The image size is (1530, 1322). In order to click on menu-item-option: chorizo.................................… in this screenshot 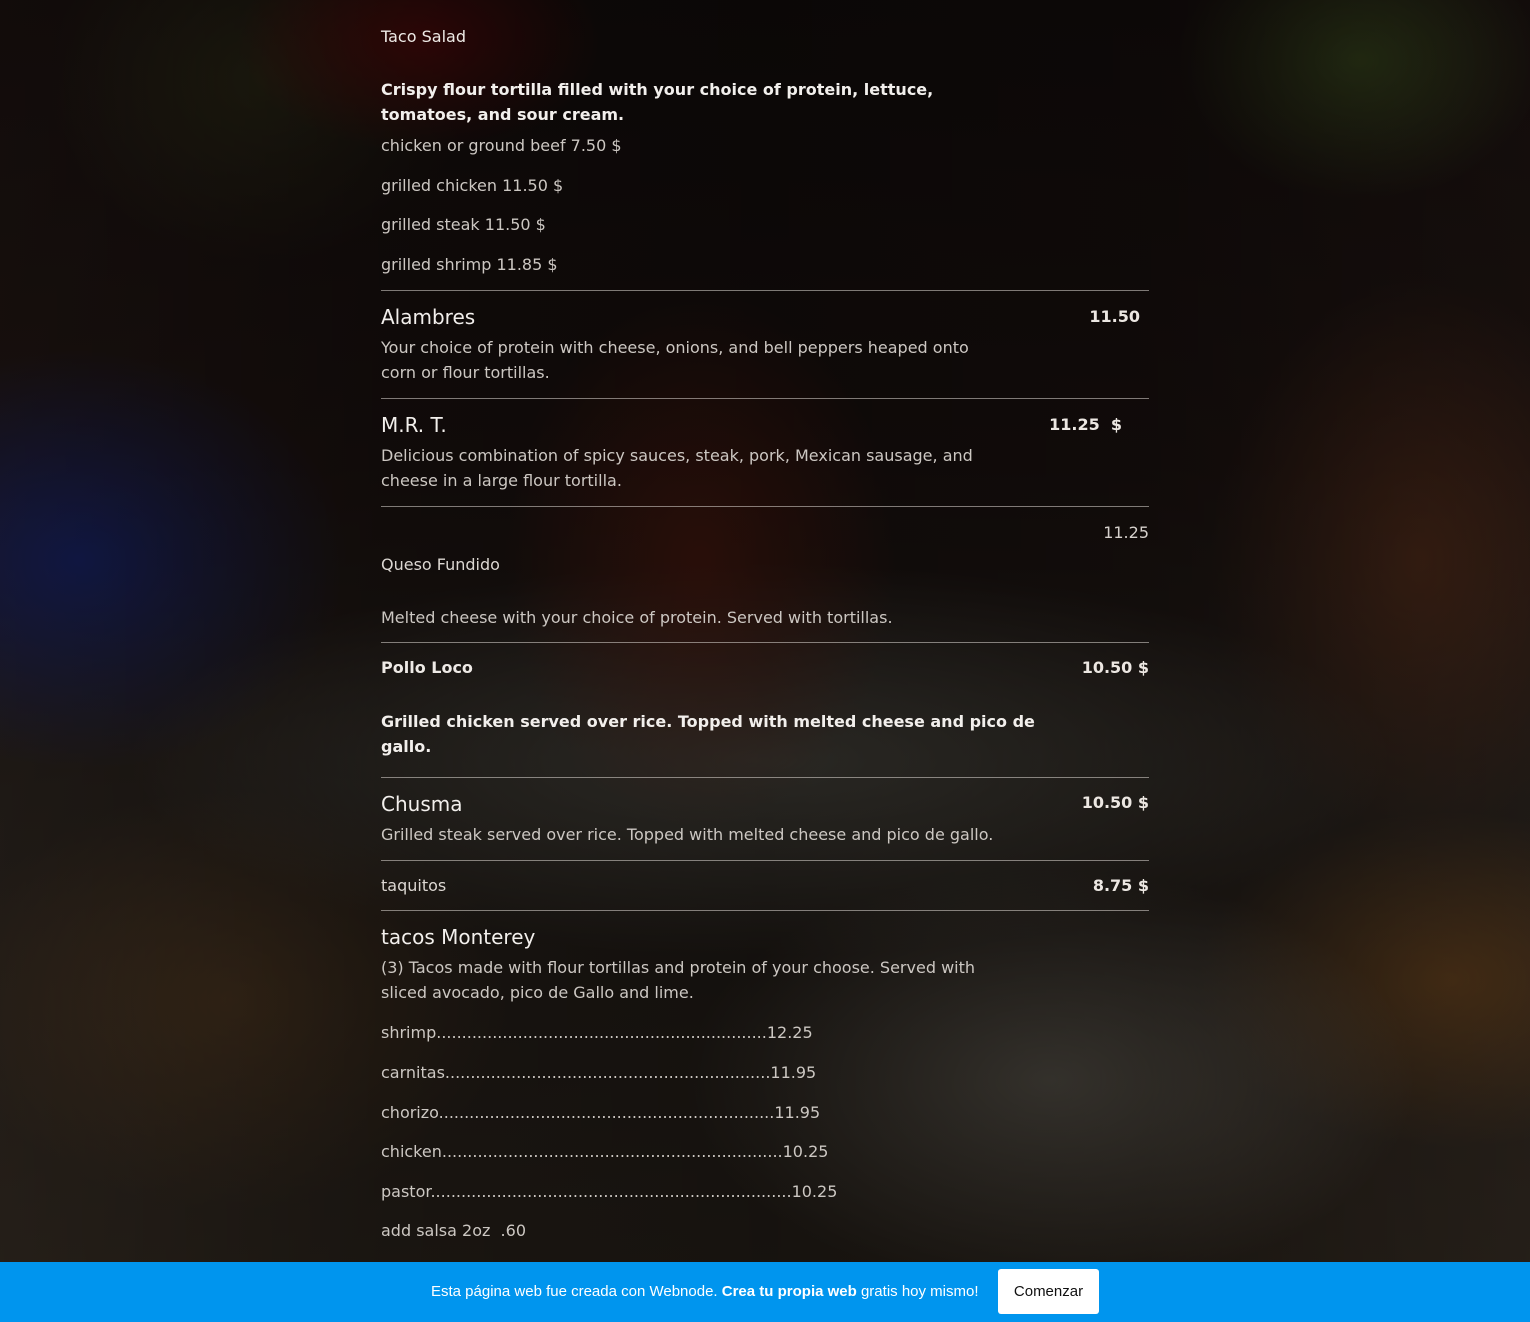, I will do `click(601, 1112)`.